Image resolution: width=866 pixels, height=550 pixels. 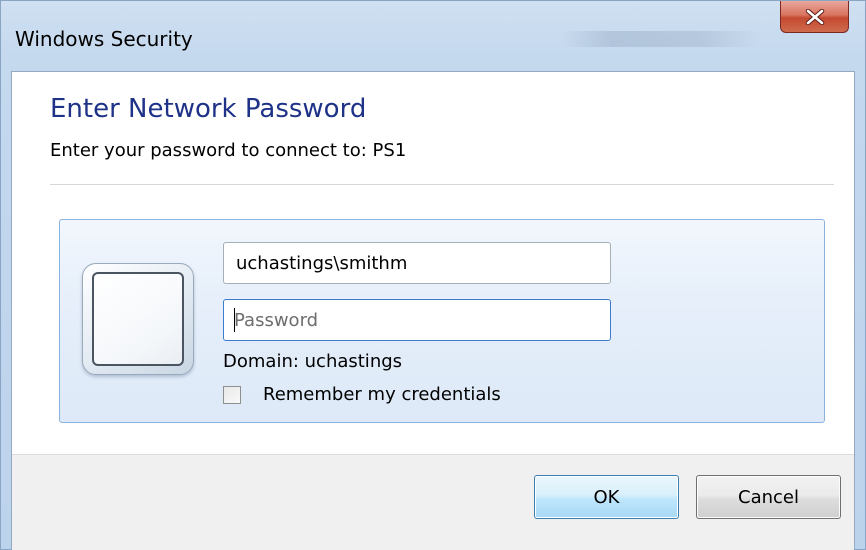 What do you see at coordinates (313, 361) in the screenshot?
I see `domain-label: Domain: uchastings` at bounding box center [313, 361].